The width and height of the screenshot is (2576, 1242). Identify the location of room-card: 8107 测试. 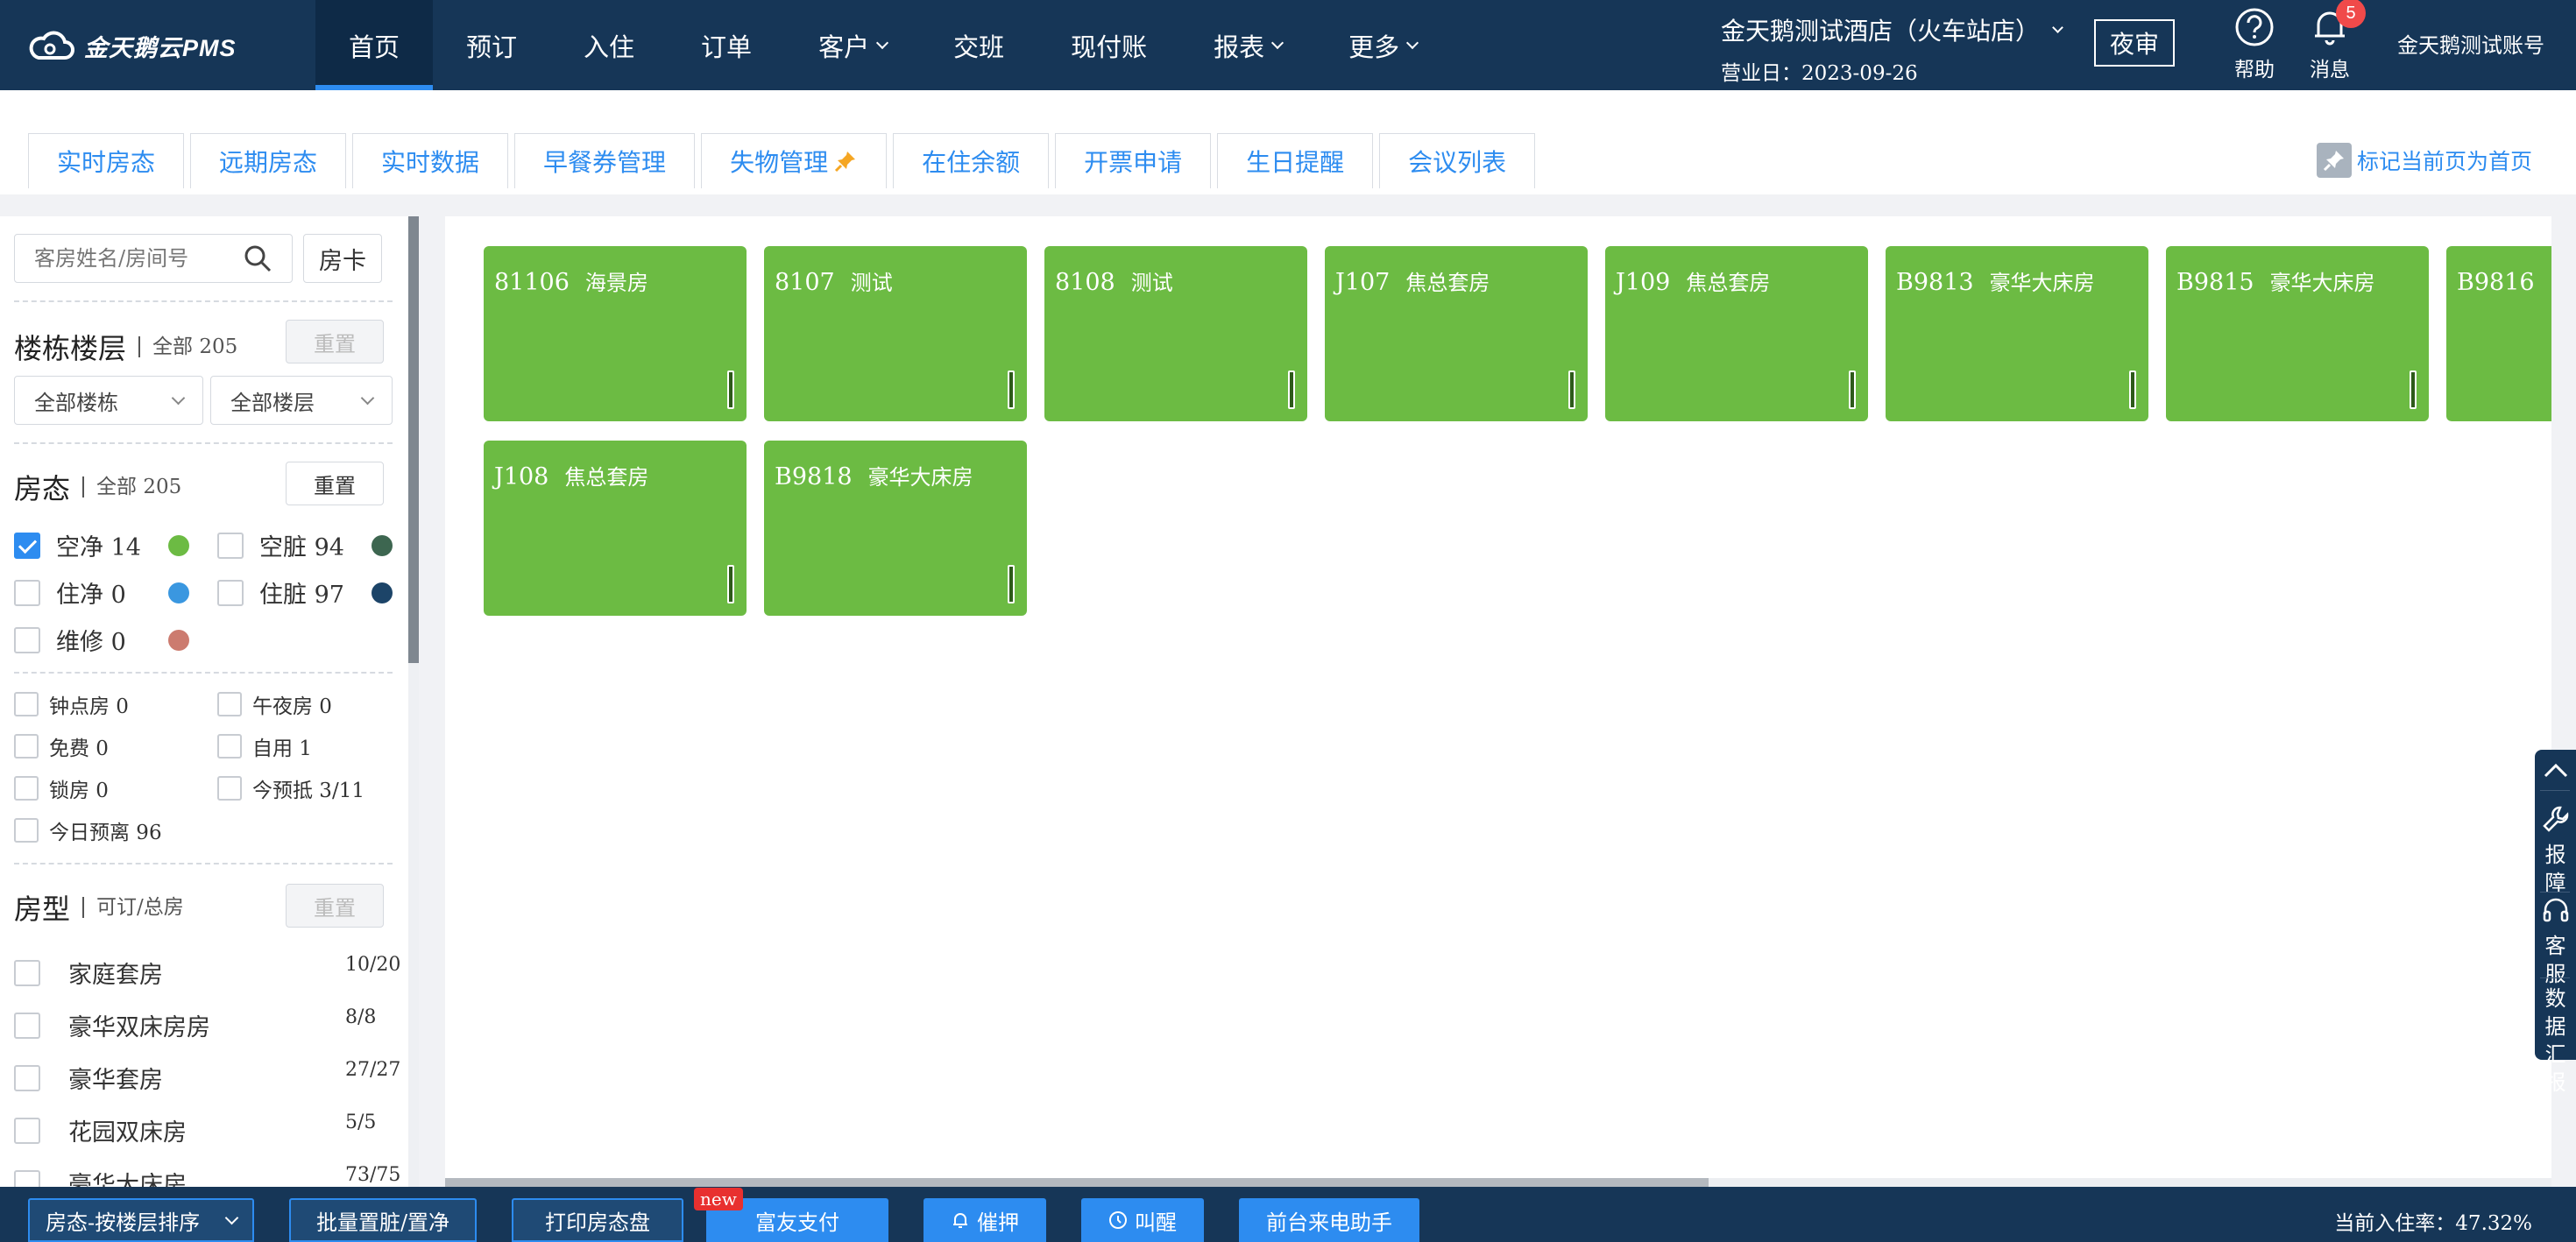
(895, 333).